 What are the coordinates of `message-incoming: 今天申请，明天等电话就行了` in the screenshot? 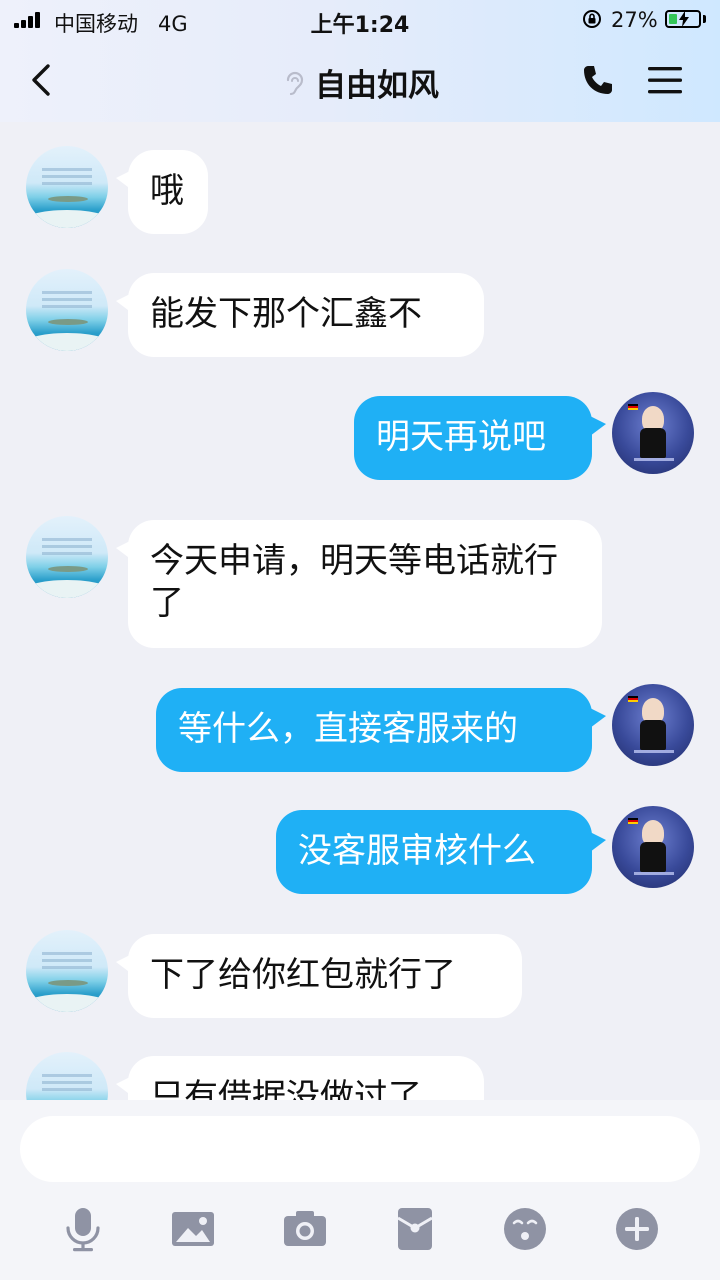 It's located at (360, 581).